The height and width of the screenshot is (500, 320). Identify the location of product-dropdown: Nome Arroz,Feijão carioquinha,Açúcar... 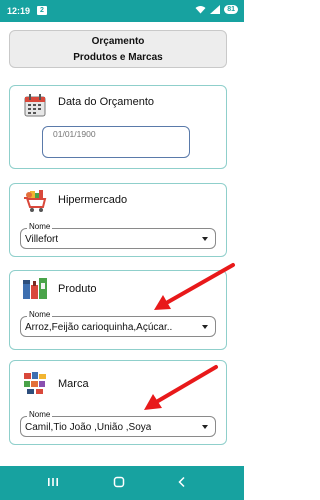
(118, 323).